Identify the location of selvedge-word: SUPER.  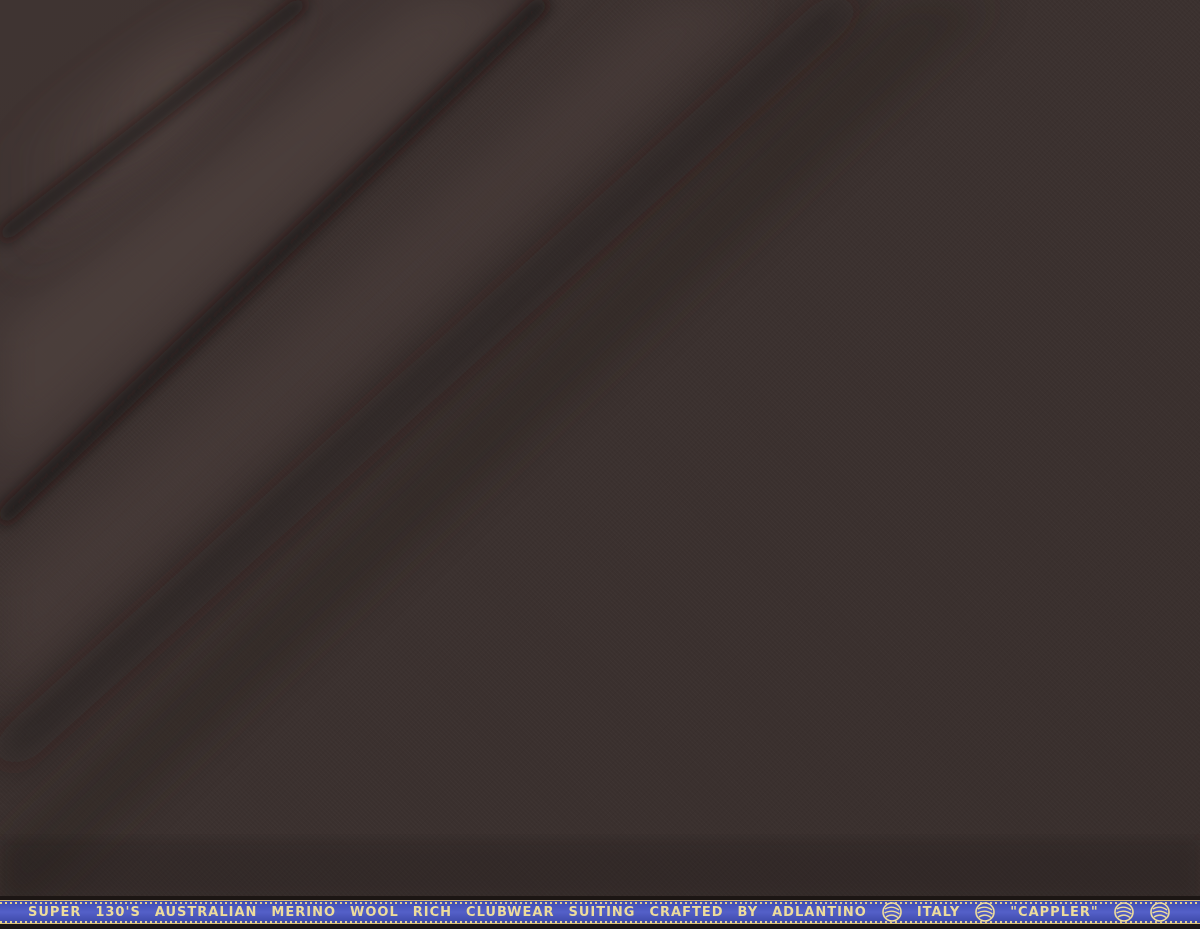
(55, 912).